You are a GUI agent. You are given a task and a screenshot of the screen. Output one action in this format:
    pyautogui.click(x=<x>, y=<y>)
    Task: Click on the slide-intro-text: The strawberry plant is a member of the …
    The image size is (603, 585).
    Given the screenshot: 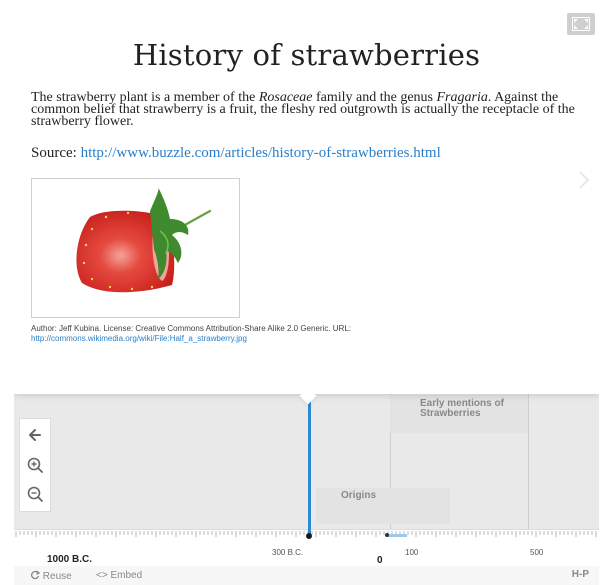 What is the action you would take?
    pyautogui.click(x=308, y=110)
    